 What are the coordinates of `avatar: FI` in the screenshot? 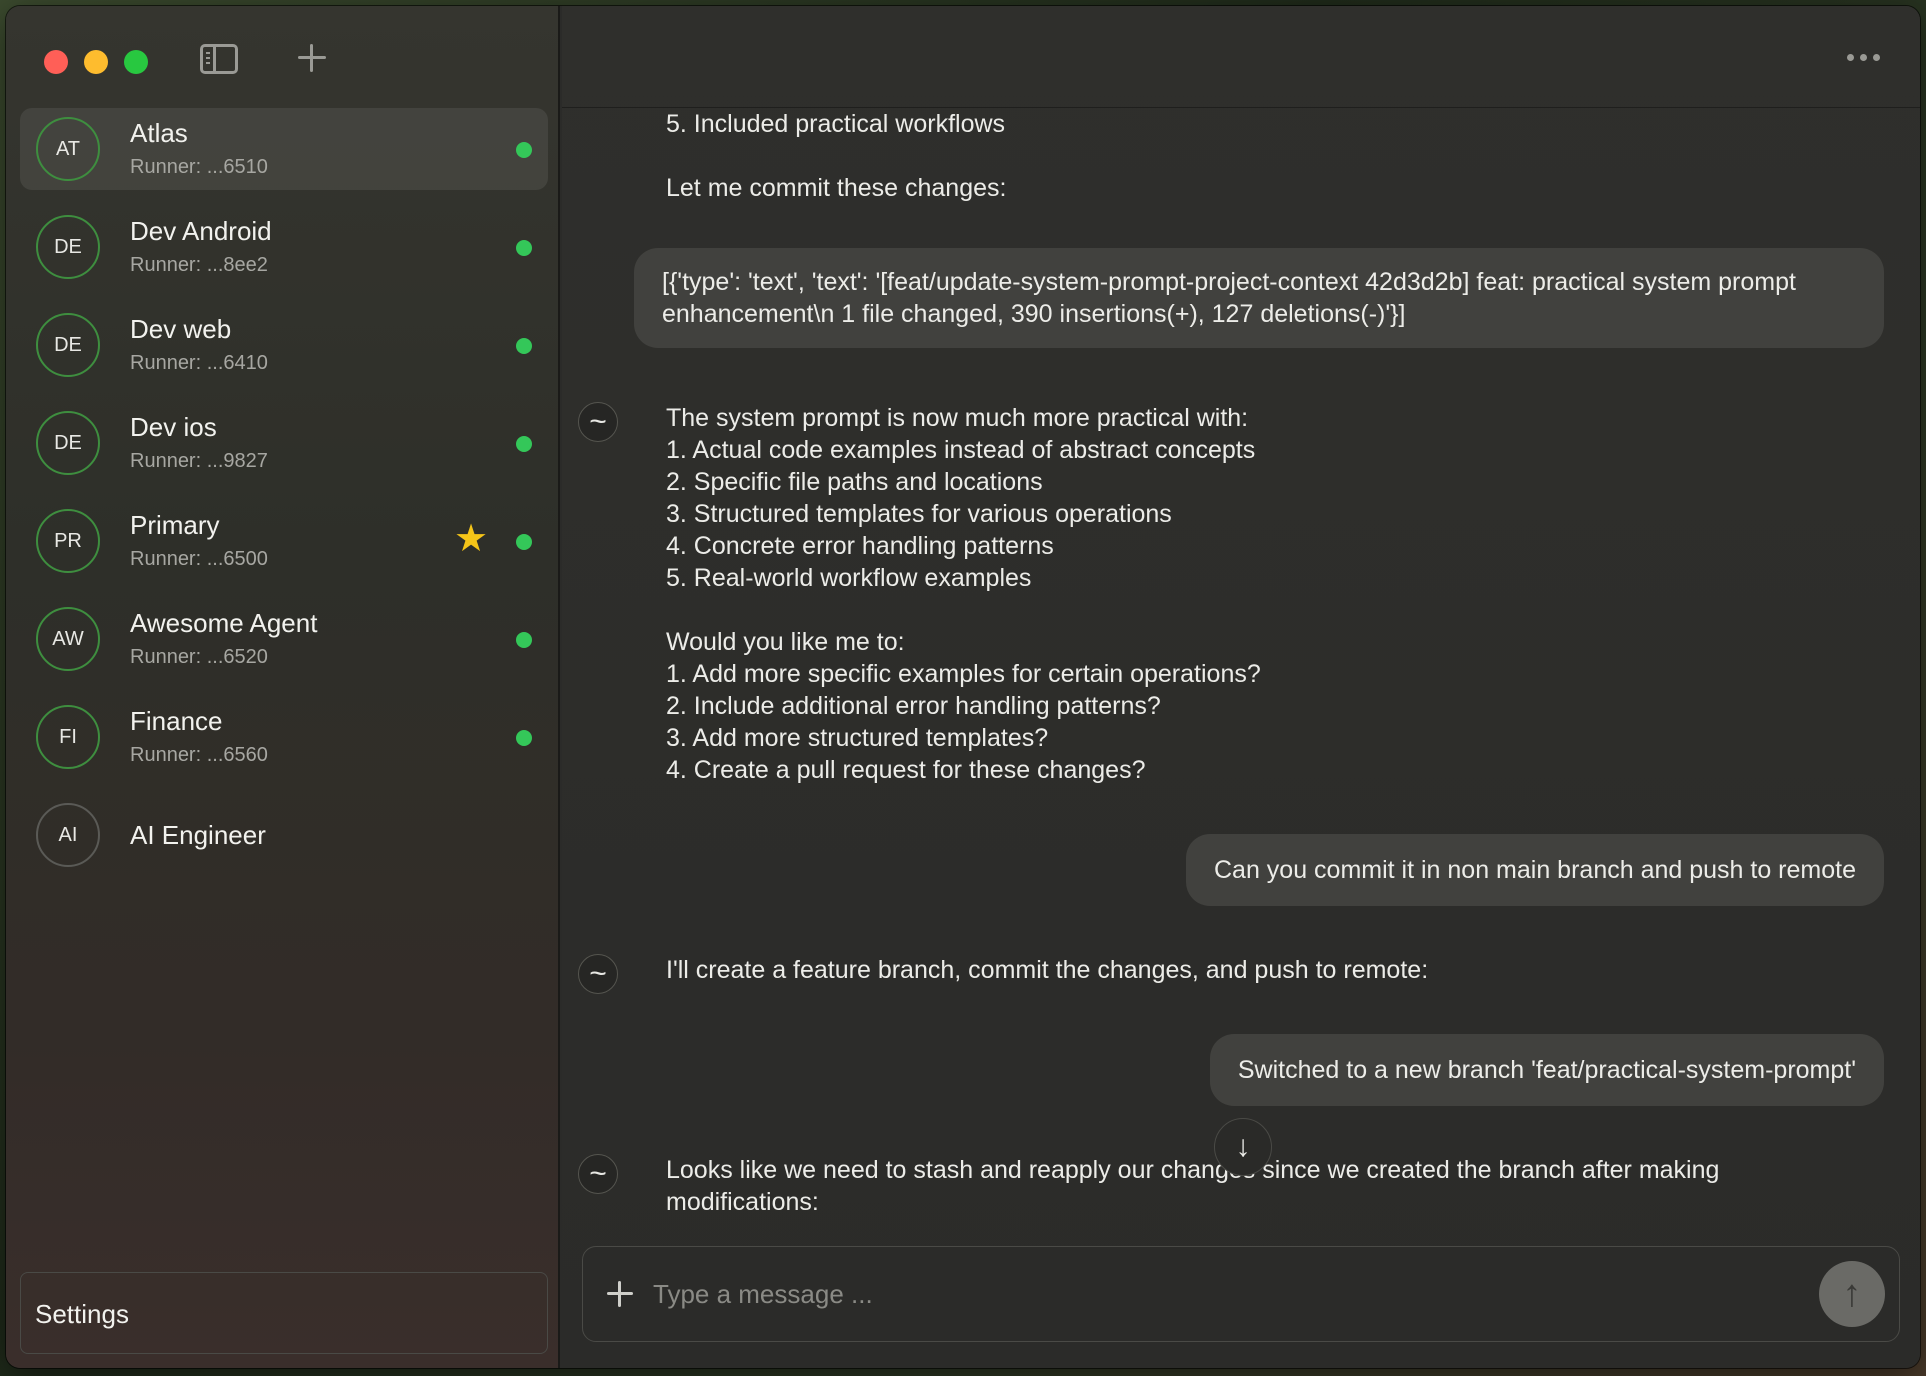 It's located at (68, 737).